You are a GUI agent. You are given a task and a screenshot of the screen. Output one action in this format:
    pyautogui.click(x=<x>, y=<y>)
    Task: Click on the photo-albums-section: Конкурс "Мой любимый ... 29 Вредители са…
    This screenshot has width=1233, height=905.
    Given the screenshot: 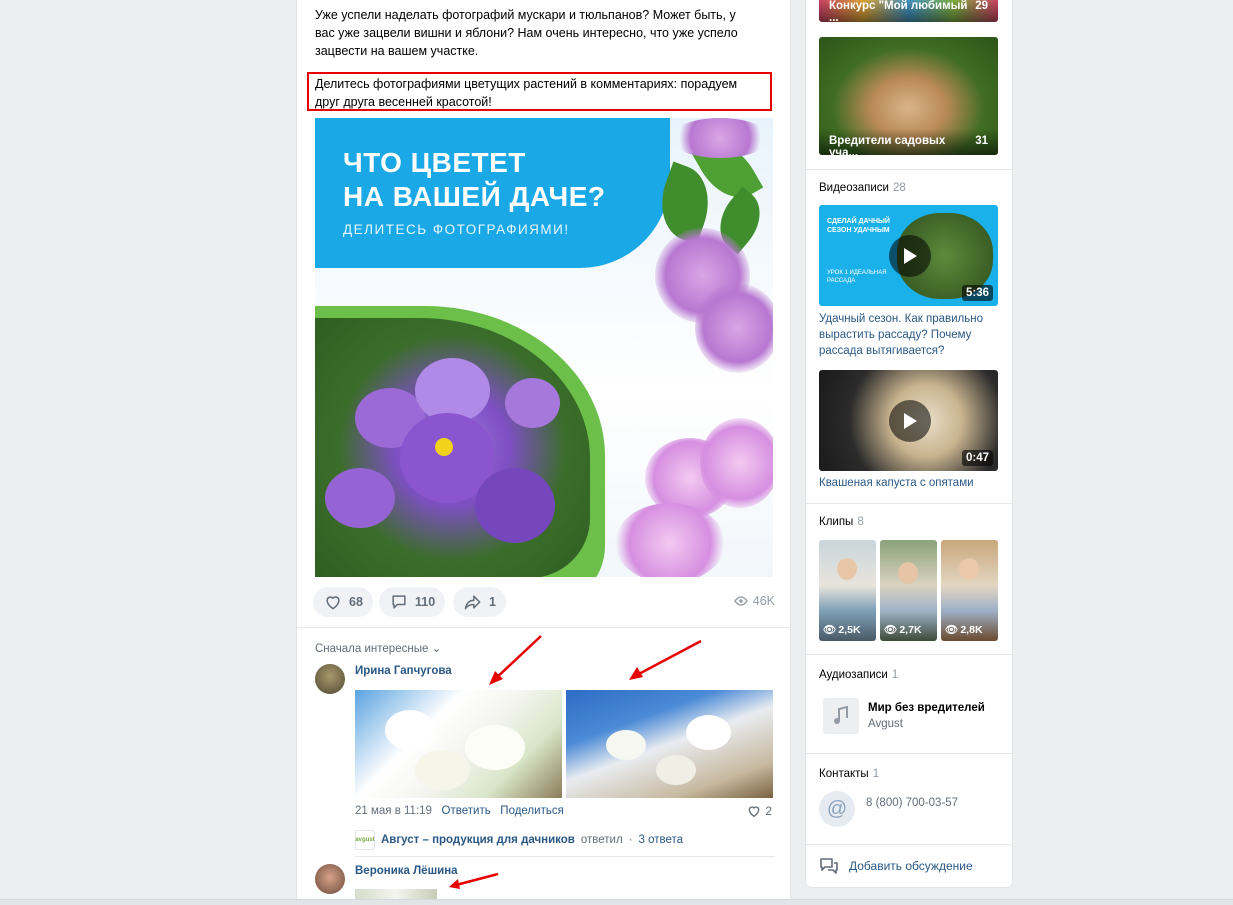 What is the action you would take?
    pyautogui.click(x=909, y=85)
    